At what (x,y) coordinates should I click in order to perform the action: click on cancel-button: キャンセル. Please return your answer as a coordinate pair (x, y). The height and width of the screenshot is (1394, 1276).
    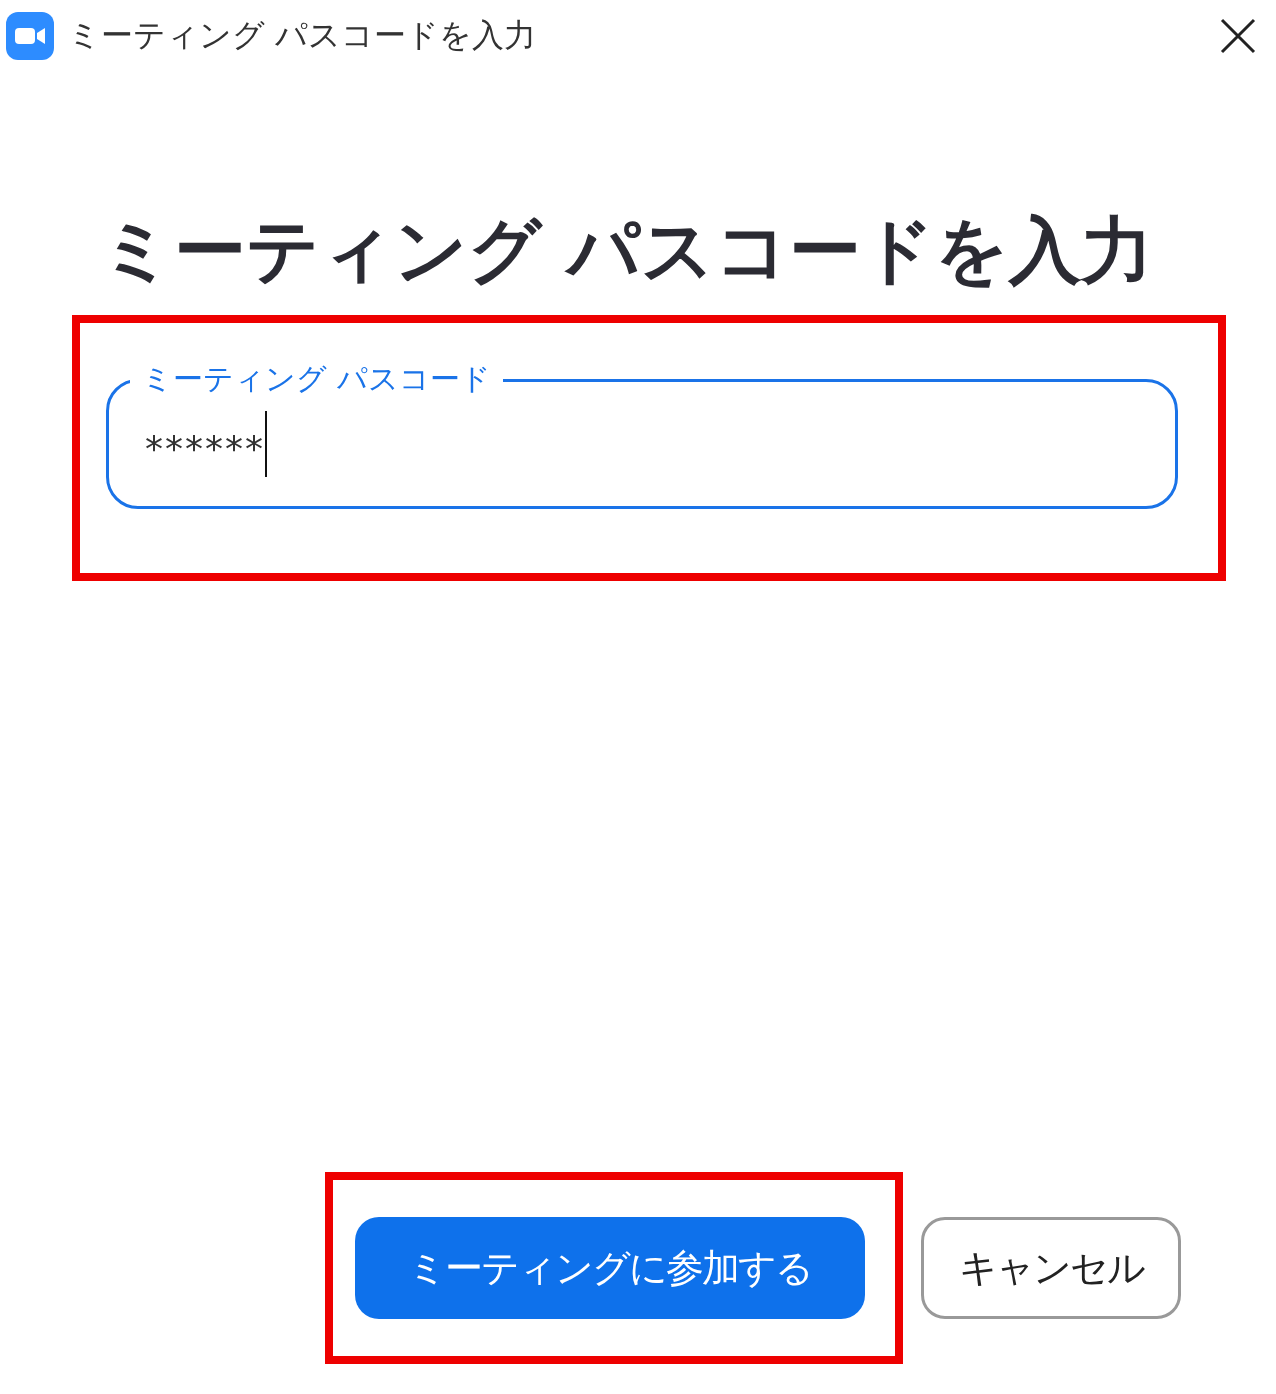
    Looking at the image, I should click on (1051, 1268).